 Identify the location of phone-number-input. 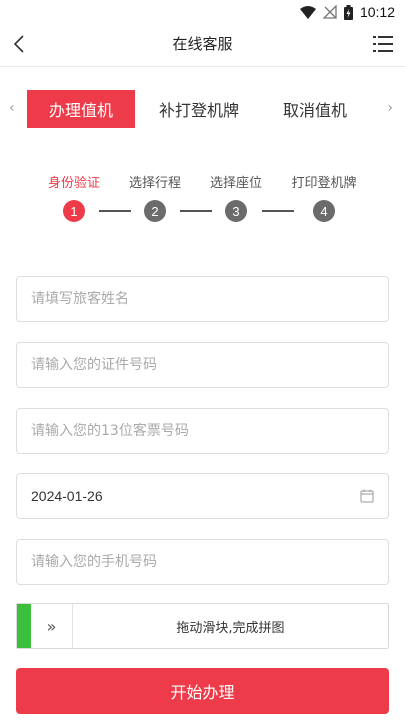
(202, 562).